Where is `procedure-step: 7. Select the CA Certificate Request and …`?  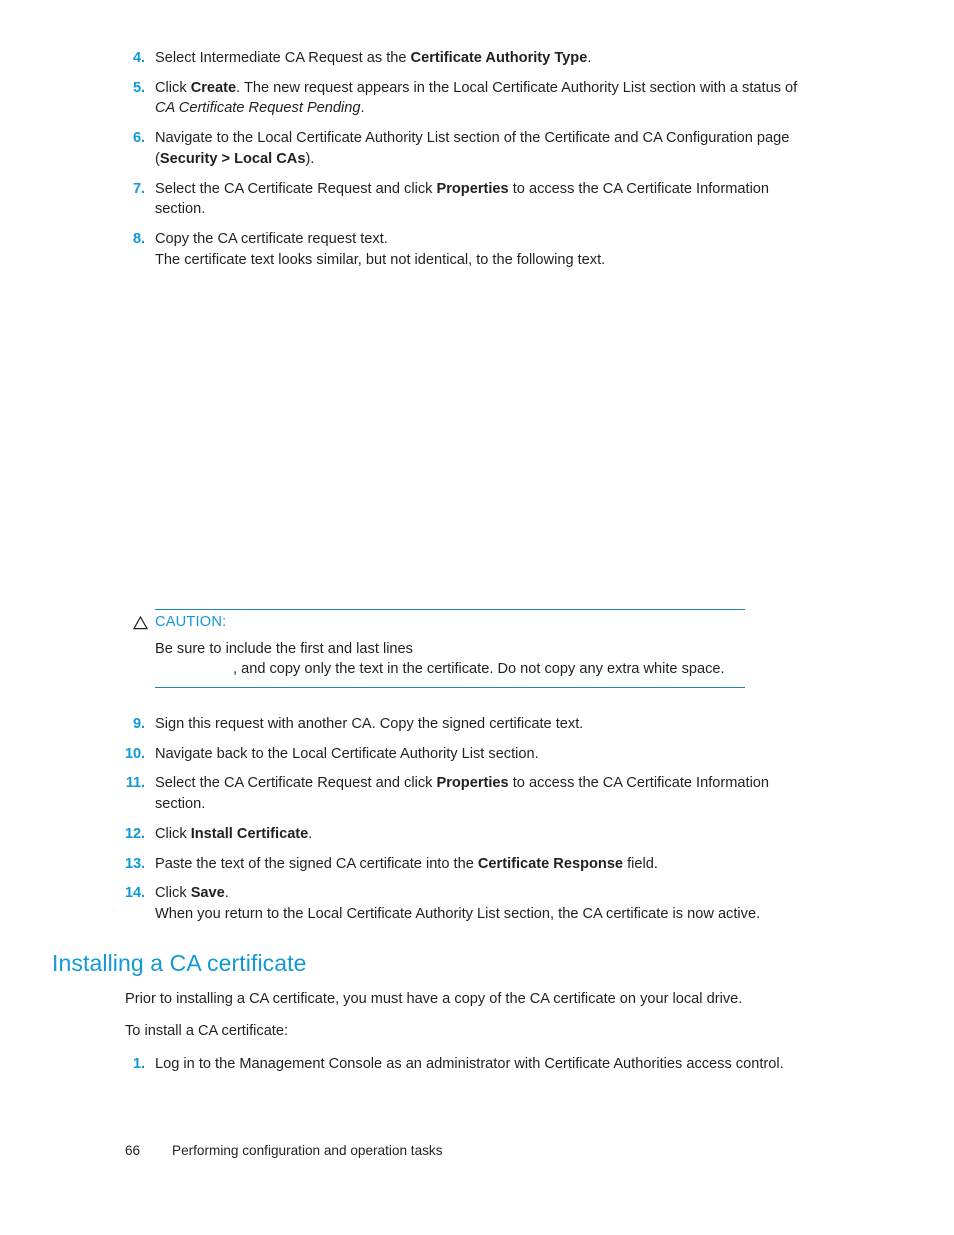
procedure-step: 7. Select the CA Certificate Request and … is located at coordinates (460, 199).